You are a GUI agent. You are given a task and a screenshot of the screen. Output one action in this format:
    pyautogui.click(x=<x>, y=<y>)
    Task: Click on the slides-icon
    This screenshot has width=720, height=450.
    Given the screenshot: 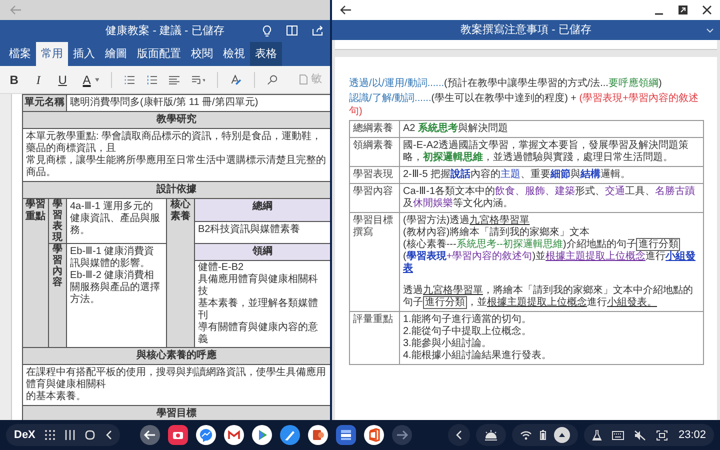 What is the action you would take?
    pyautogui.click(x=318, y=435)
    